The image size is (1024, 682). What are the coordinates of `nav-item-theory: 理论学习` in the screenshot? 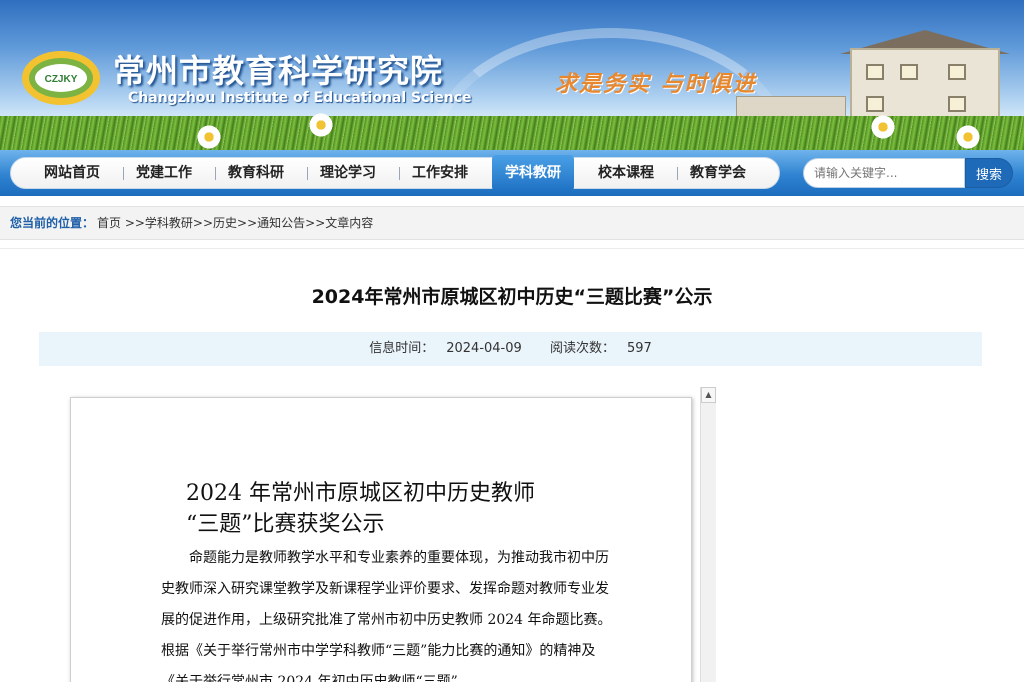 It's located at (348, 173).